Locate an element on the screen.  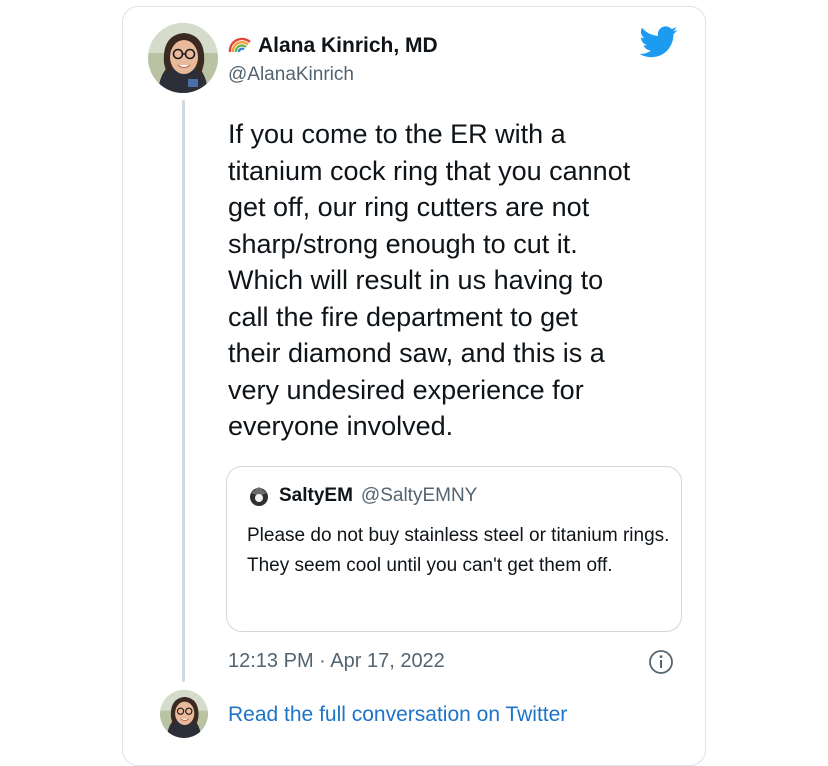
tweet-timestamp: 12:13 PM · Apr 17, 2022 is located at coordinates (336, 661).